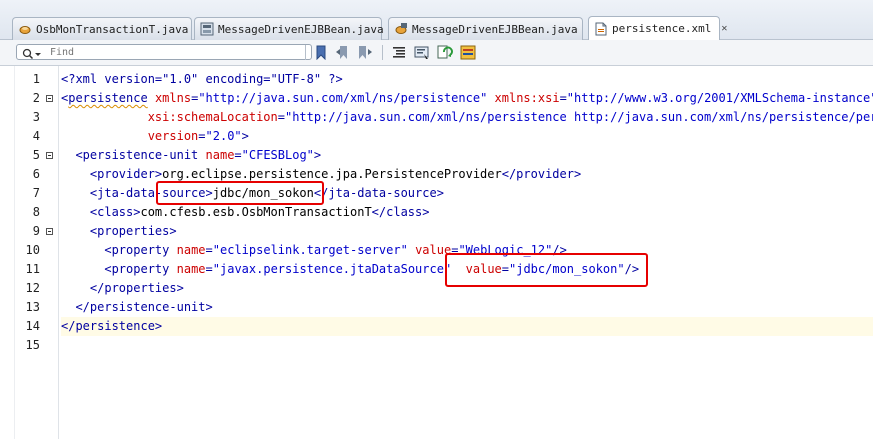  Describe the element at coordinates (467, 79) in the screenshot. I see `code-line-1: <?xml version="1.0" encoding="UTF-8" ?>` at that location.